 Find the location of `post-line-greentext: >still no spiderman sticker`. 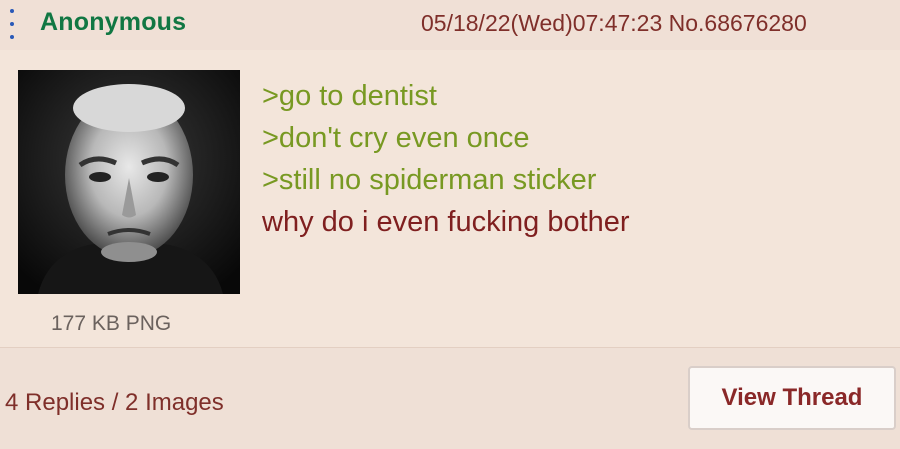

post-line-greentext: >still no spiderman sticker is located at coordinates (429, 180).